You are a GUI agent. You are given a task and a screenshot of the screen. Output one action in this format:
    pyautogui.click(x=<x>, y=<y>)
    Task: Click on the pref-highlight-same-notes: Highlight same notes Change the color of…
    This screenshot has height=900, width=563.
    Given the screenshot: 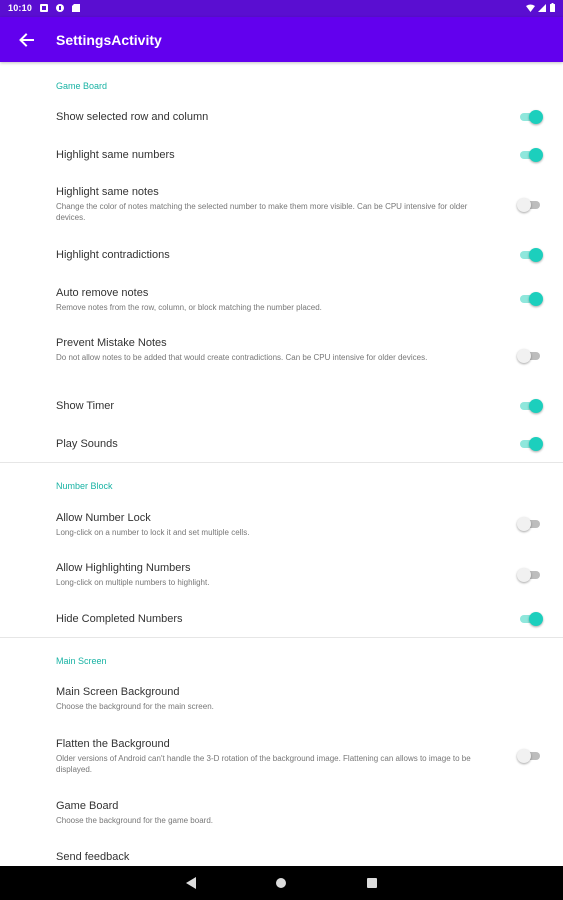 What is the action you would take?
    pyautogui.click(x=266, y=204)
    